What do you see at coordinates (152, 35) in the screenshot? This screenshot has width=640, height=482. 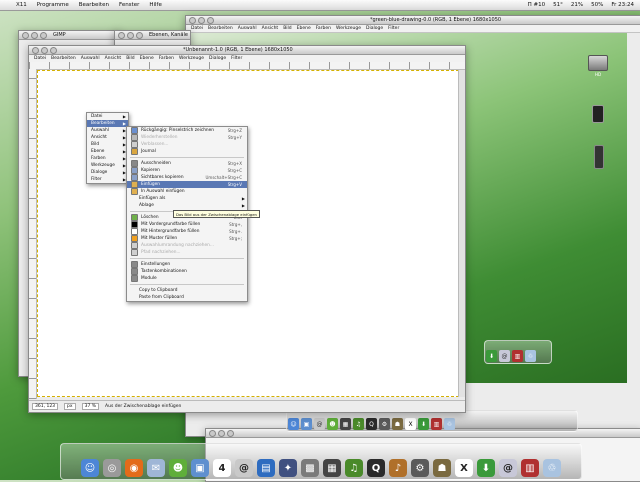 I see `window-ebenen-titlebar: Ebenen, Kanäle` at bounding box center [152, 35].